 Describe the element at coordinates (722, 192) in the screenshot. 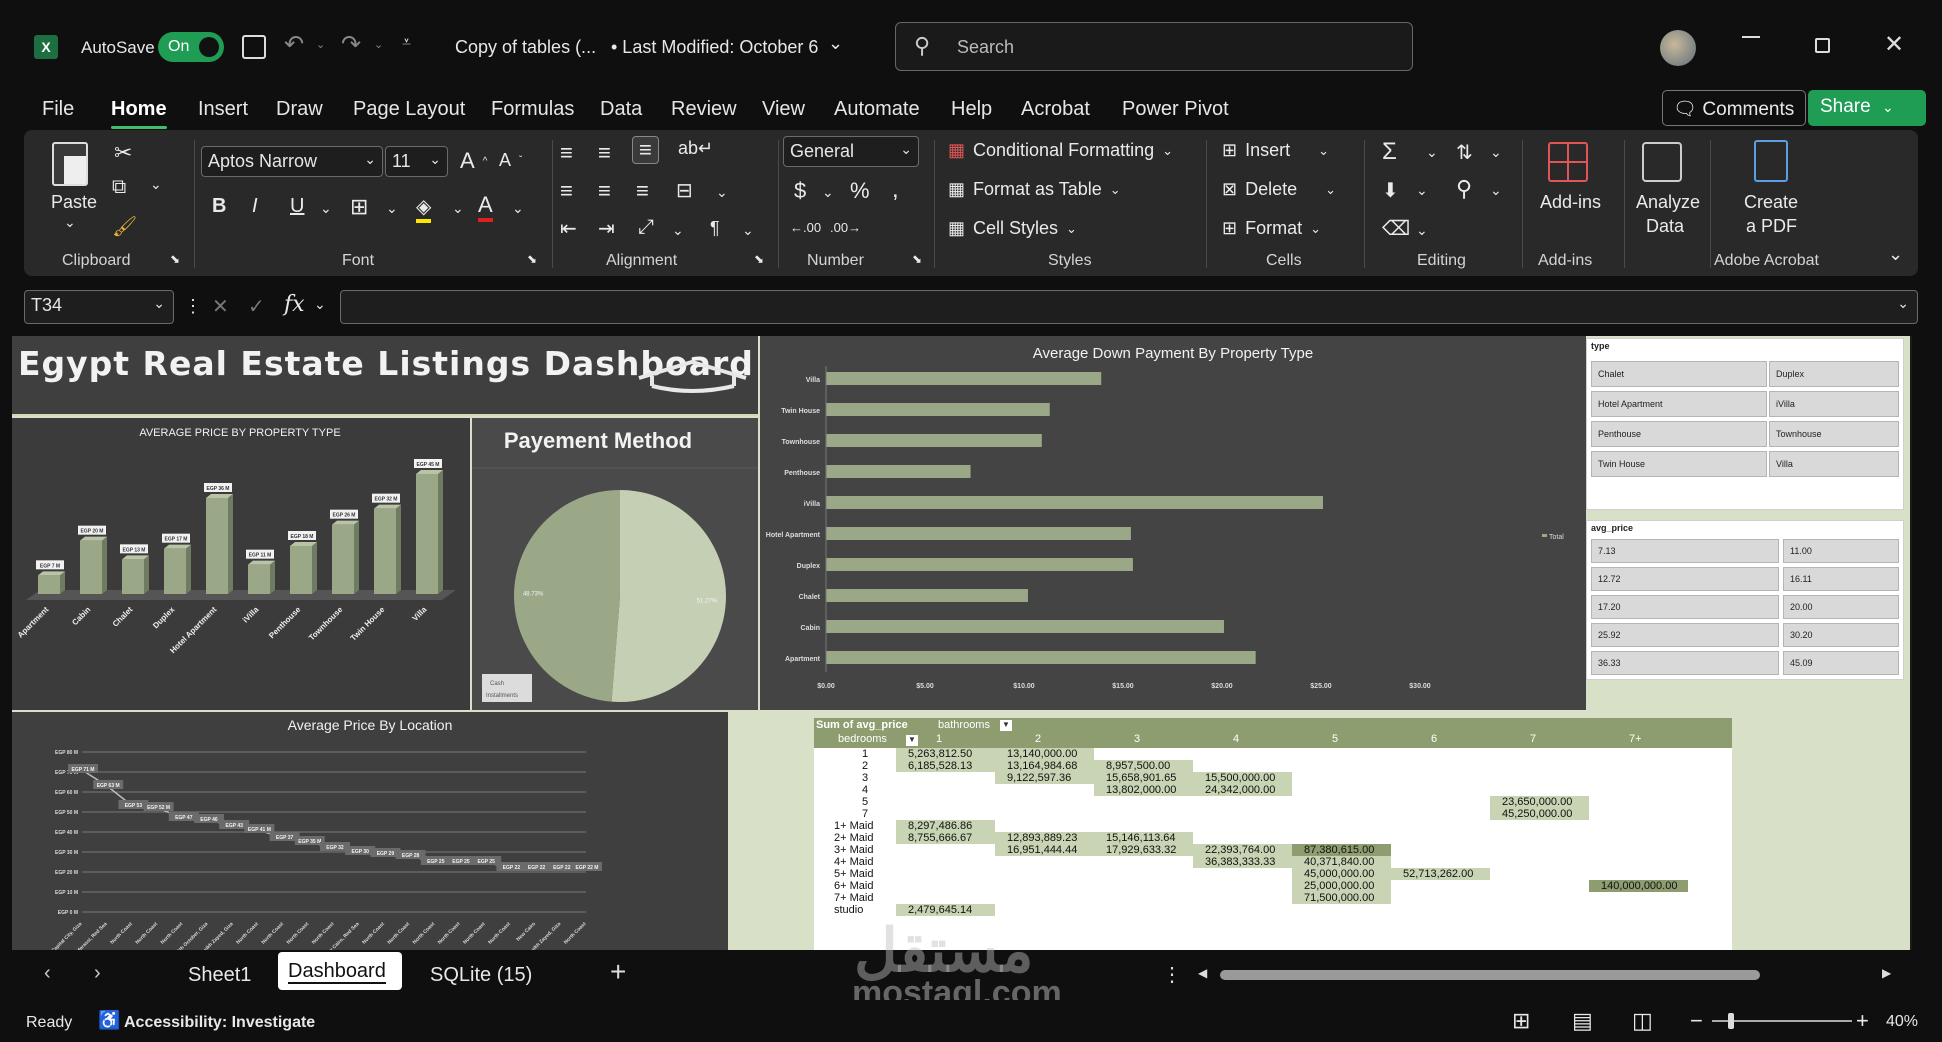

I see `merge-dropdown-icon: ⌄` at that location.